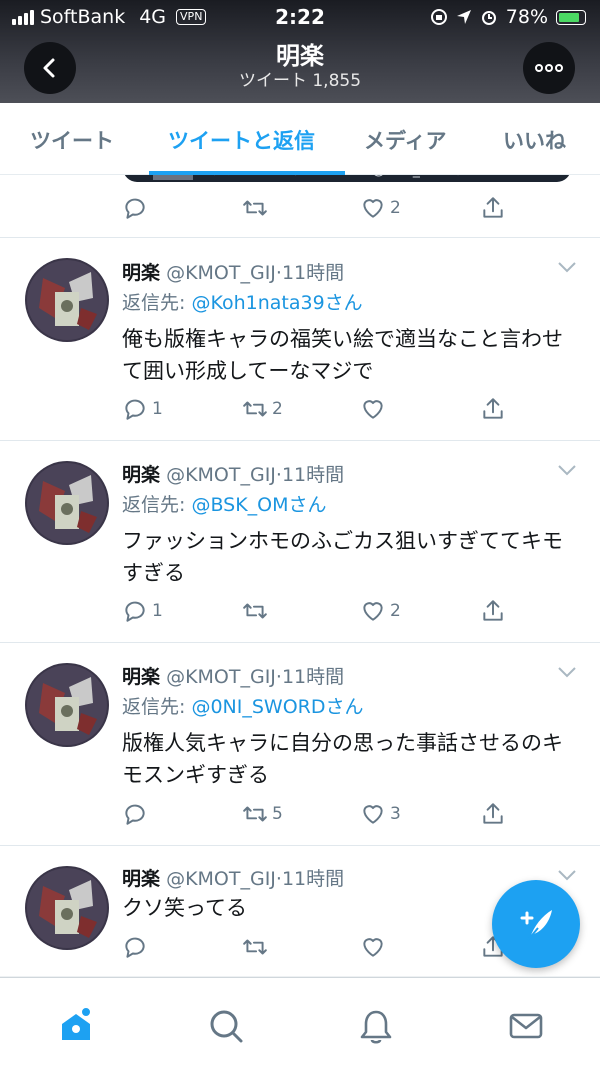  I want to click on compose-tweet-button, so click(536, 924).